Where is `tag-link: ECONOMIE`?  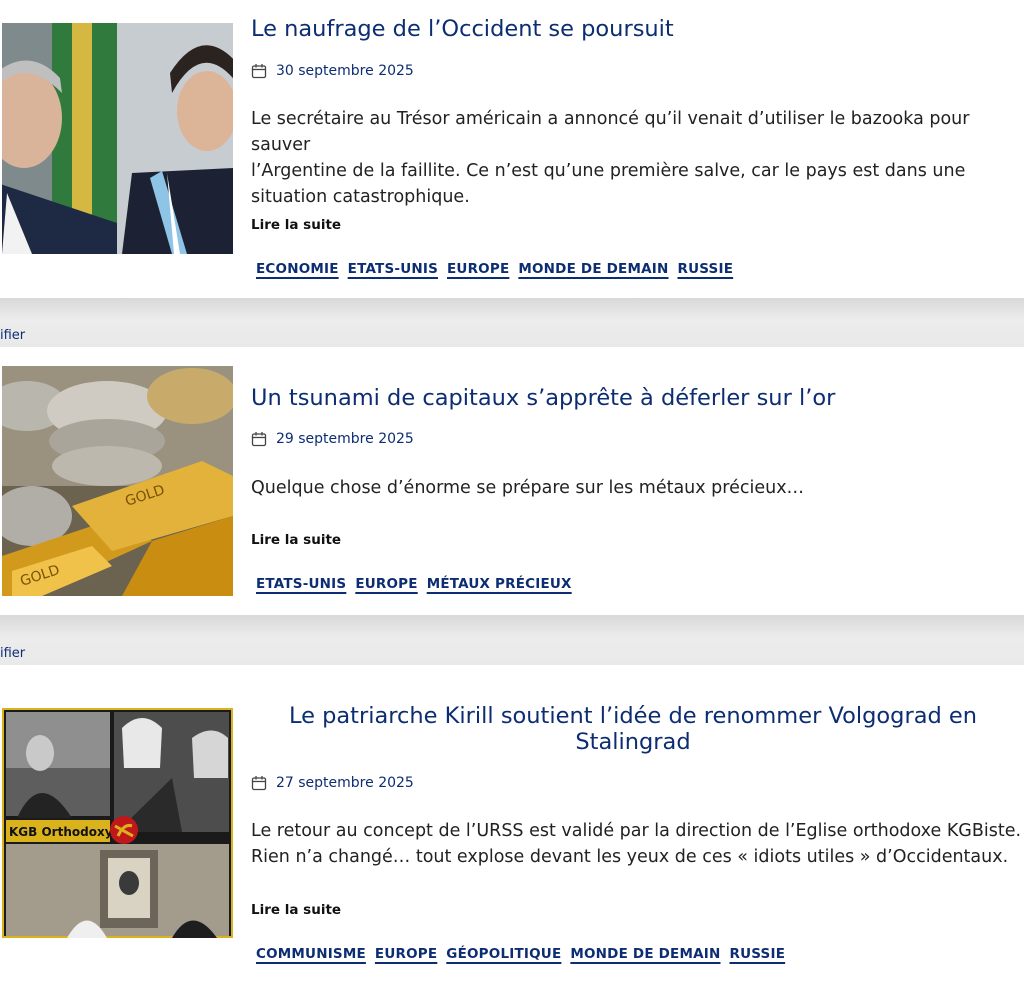 tag-link: ECONOMIE is located at coordinates (297, 269).